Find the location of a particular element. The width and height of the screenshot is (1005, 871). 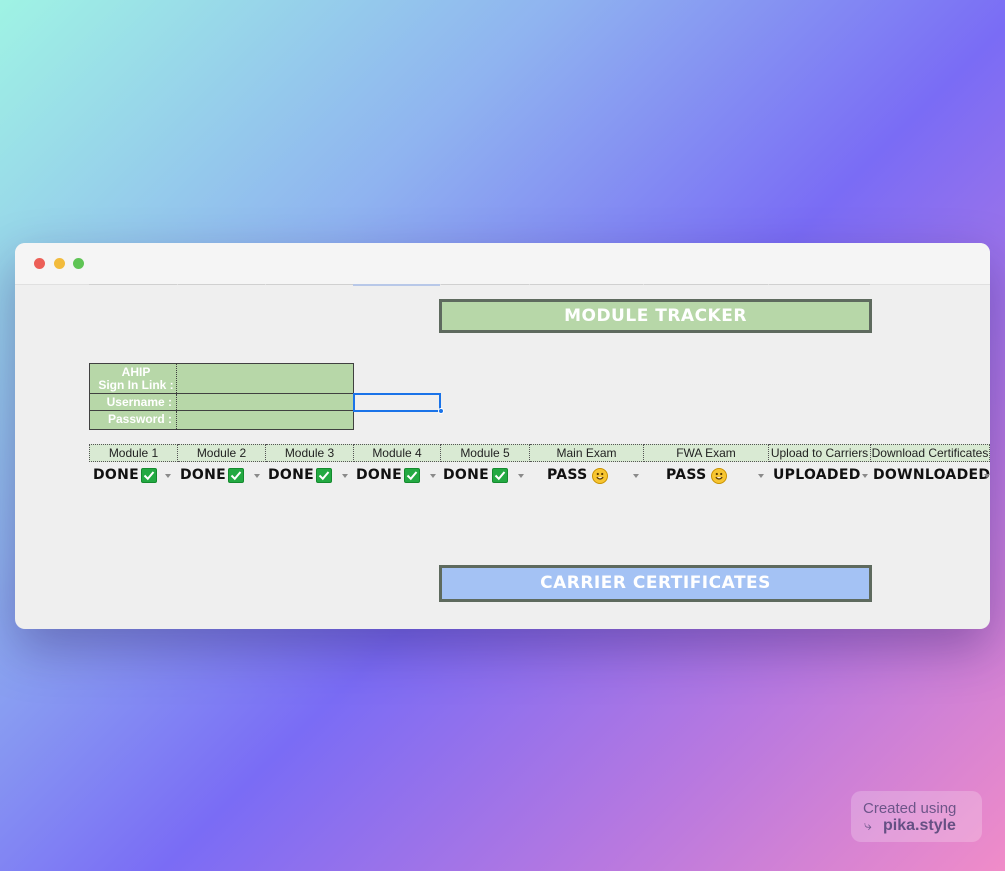

watermark-created-text: Created using is located at coordinates (910, 808).